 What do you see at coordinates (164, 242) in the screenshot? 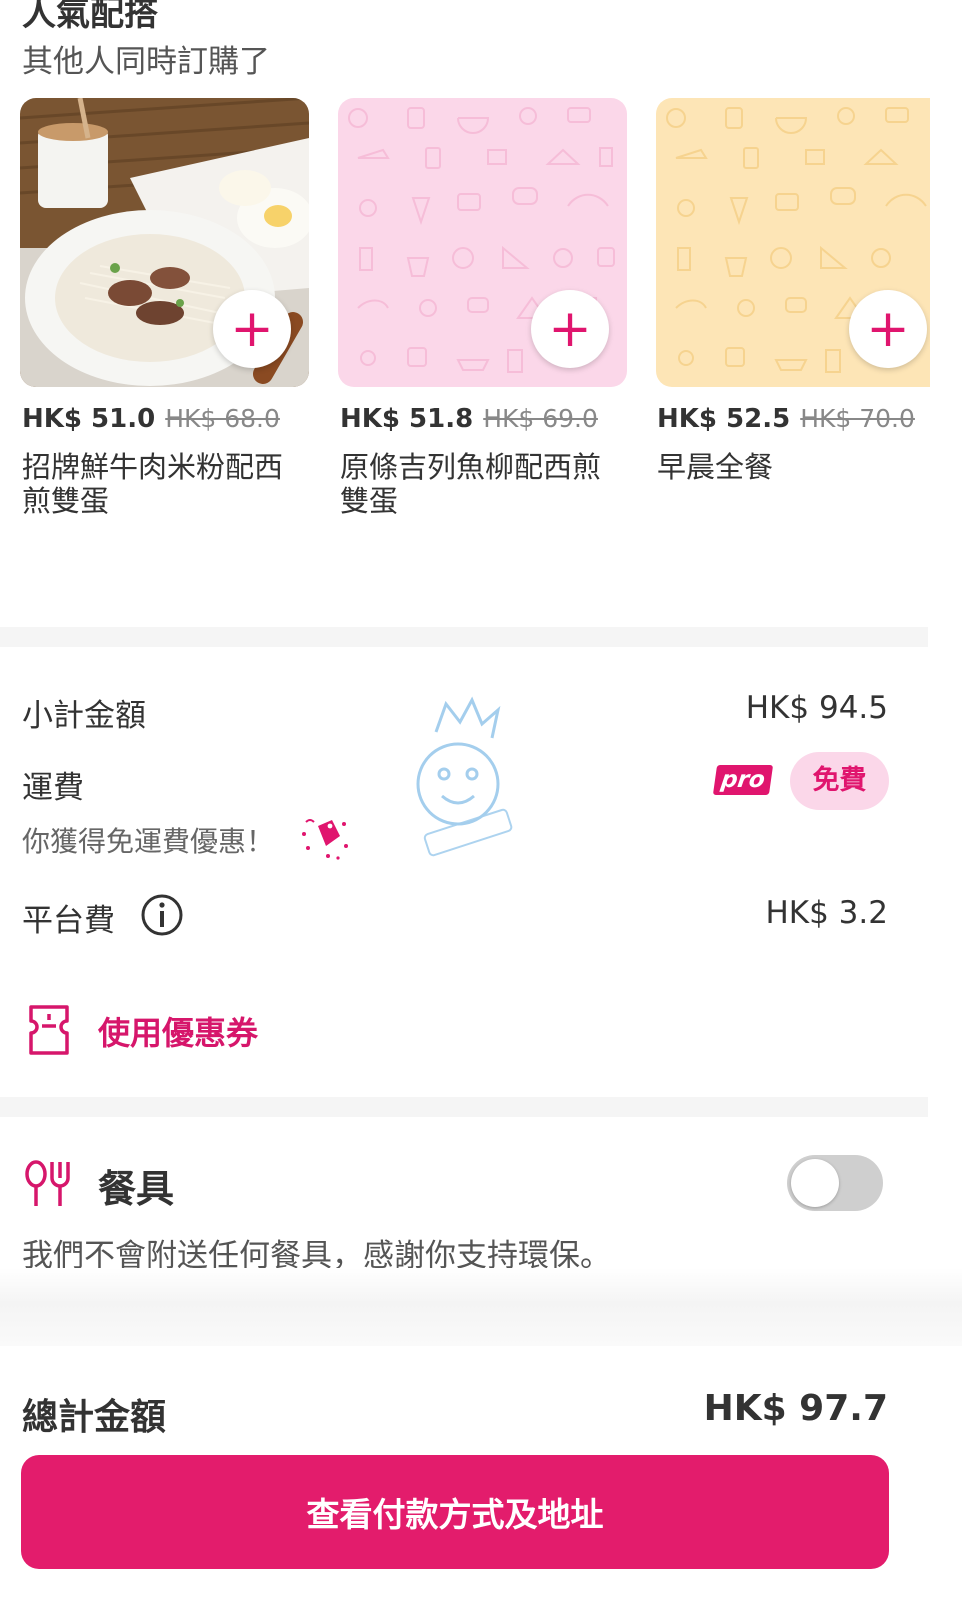
I see `item-card-image: +` at bounding box center [164, 242].